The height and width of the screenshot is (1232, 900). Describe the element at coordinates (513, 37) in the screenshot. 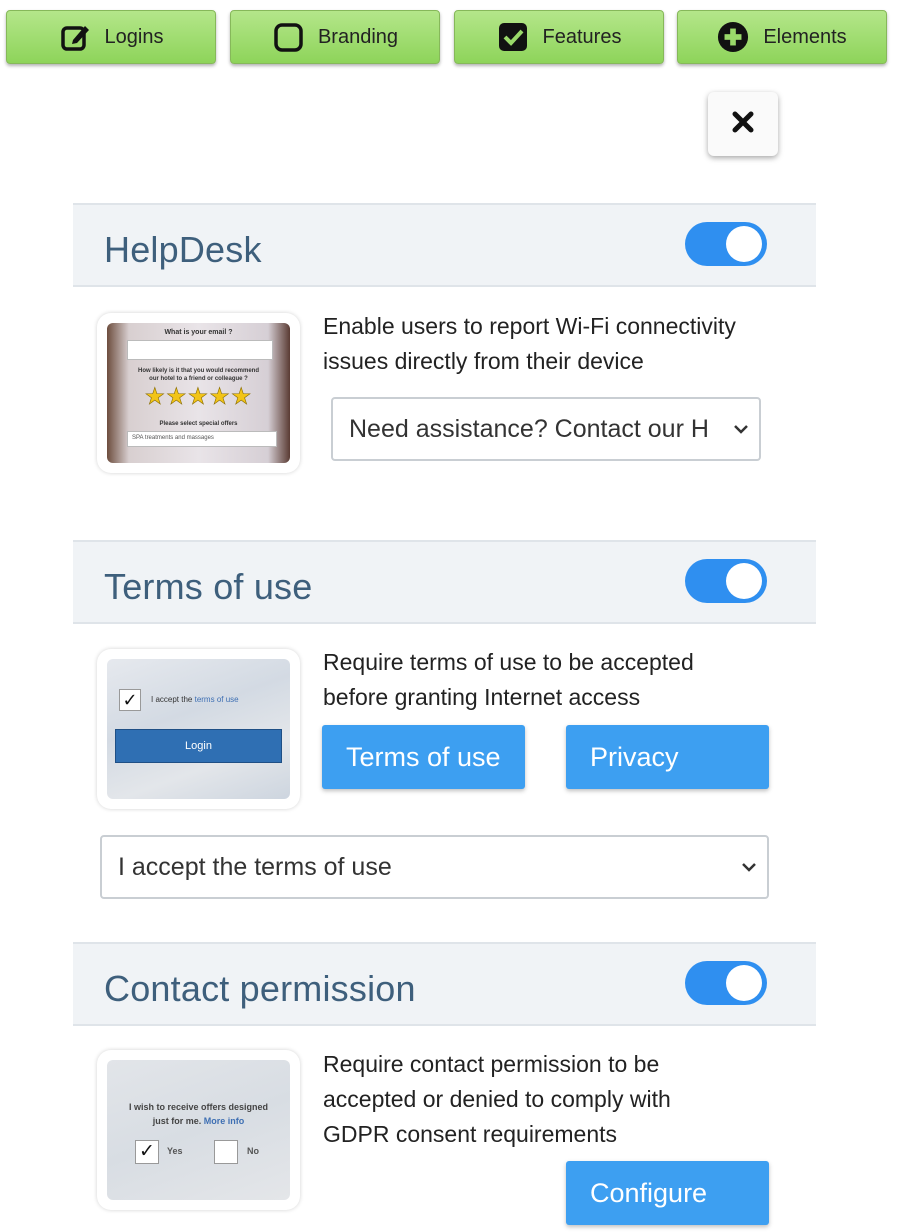

I see `checkbox-icon` at that location.